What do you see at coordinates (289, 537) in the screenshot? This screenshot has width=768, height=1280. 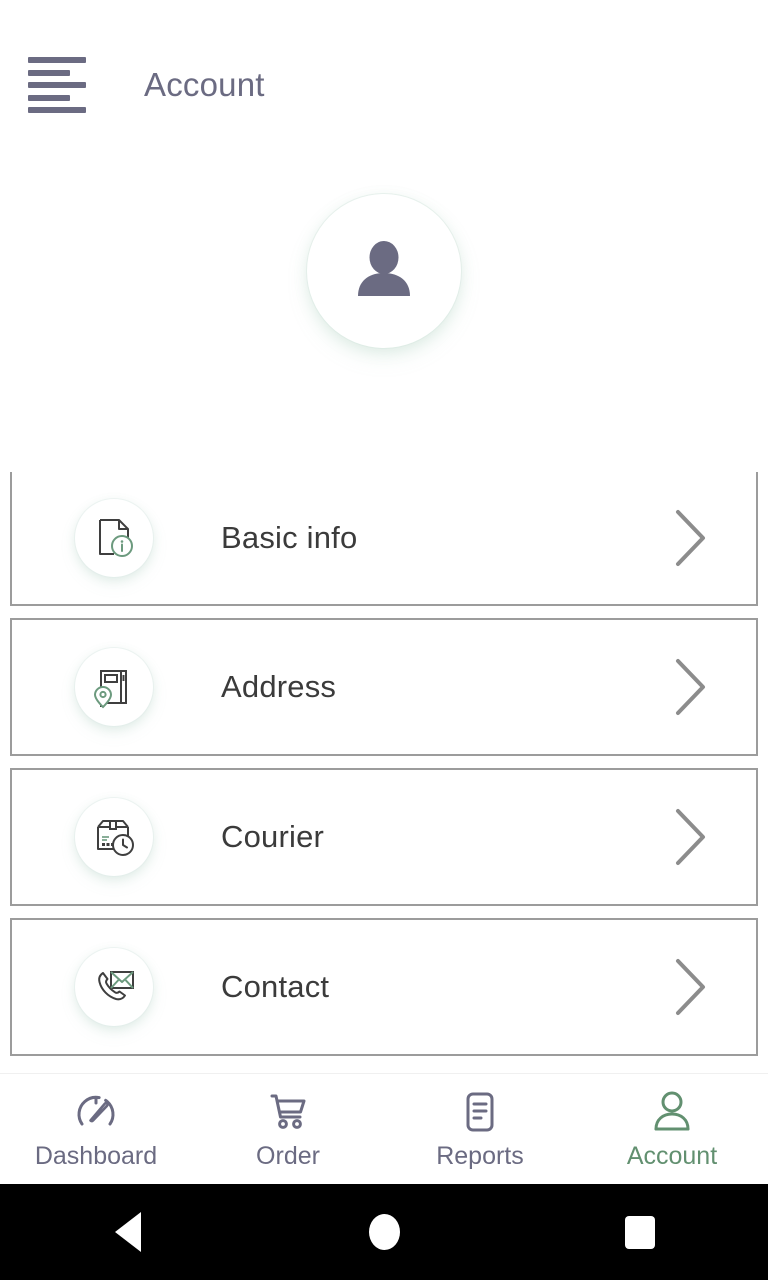 I see `menu-item-label: Basic info` at bounding box center [289, 537].